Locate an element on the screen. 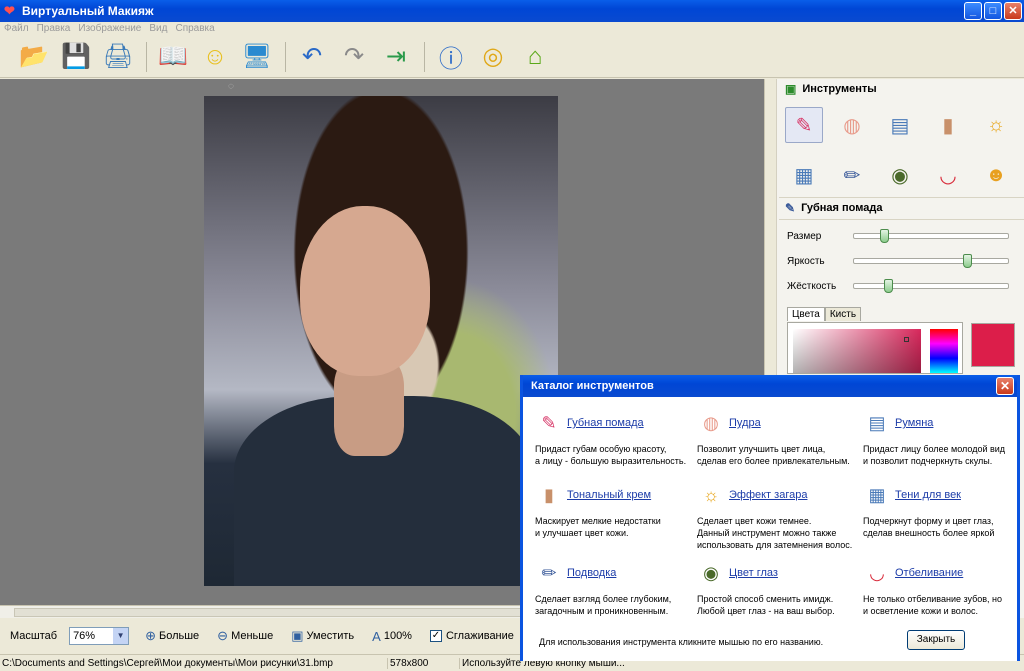 This screenshot has width=1024, height=671. home-icon: ⌂ is located at coordinates (535, 57).